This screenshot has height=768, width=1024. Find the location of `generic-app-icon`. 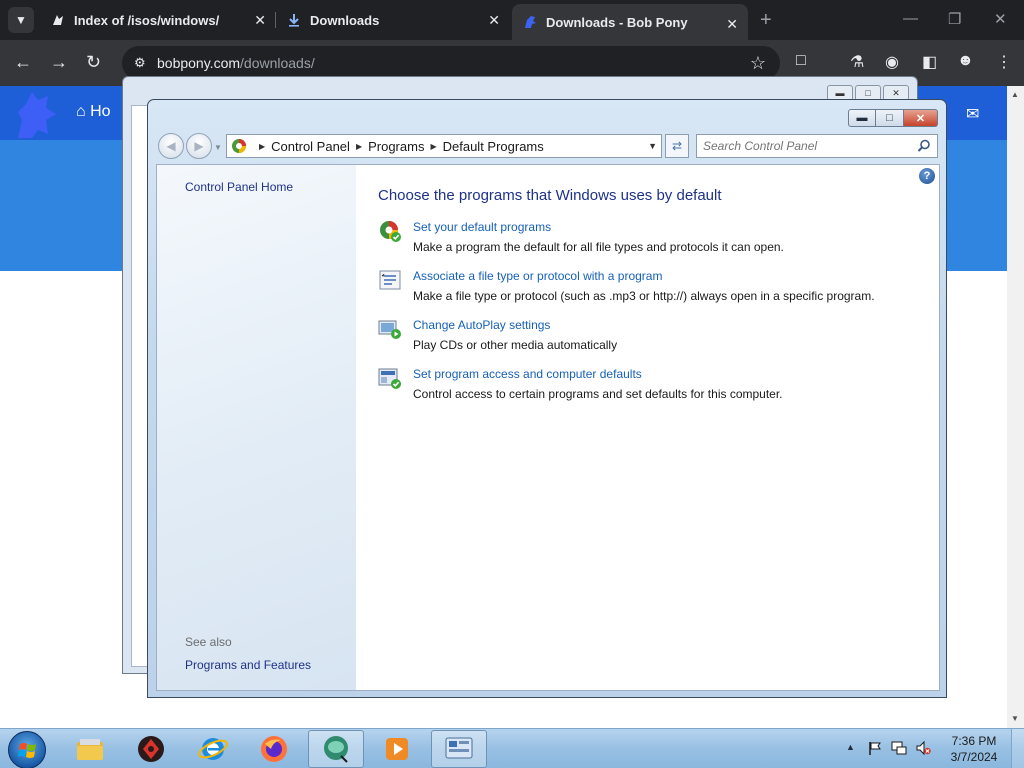

generic-app-icon is located at coordinates (336, 749).